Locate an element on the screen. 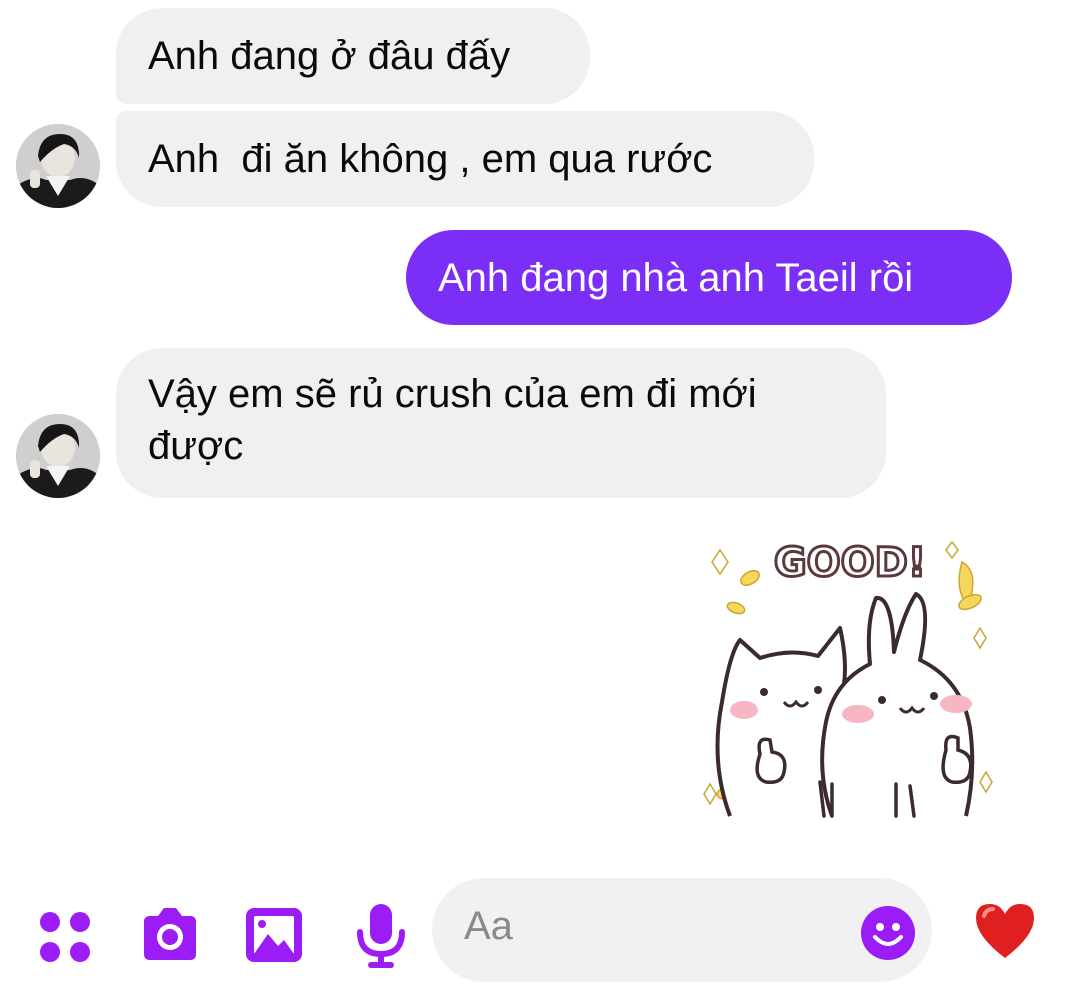  image-icon is located at coordinates (274, 935).